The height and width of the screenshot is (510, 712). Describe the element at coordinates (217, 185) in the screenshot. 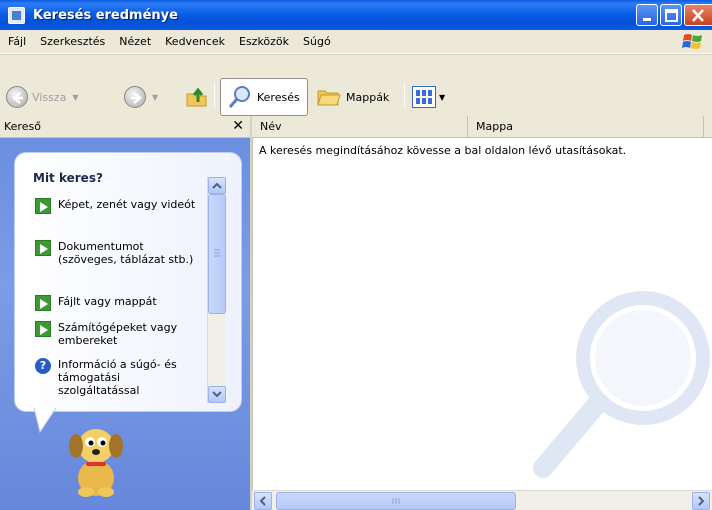

I see `scroll-up-button` at that location.